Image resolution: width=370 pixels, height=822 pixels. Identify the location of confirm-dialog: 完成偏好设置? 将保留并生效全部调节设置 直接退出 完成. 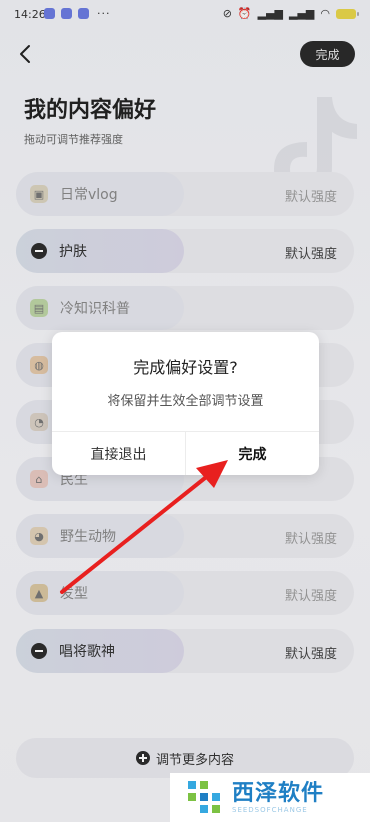
(185, 403).